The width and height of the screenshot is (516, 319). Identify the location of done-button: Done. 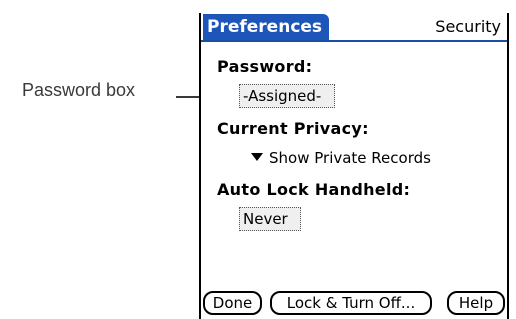
(232, 303).